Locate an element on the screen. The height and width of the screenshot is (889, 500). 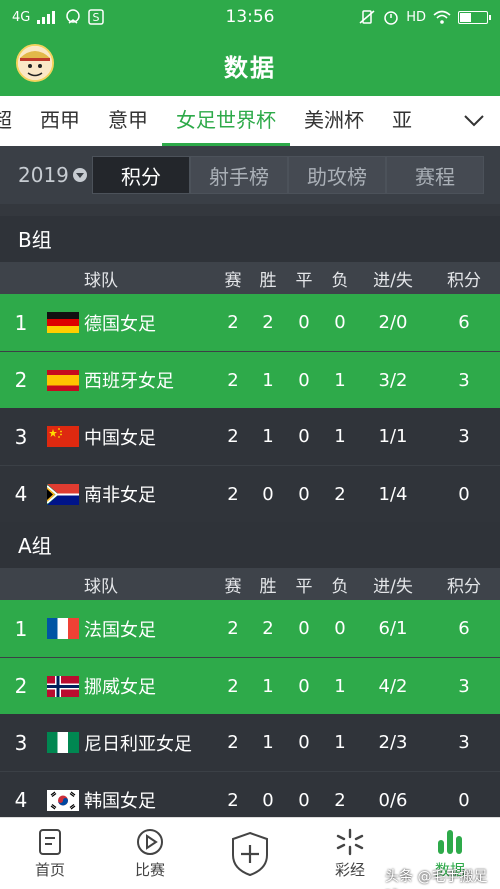
status-time: 13:56 is located at coordinates (250, 17).